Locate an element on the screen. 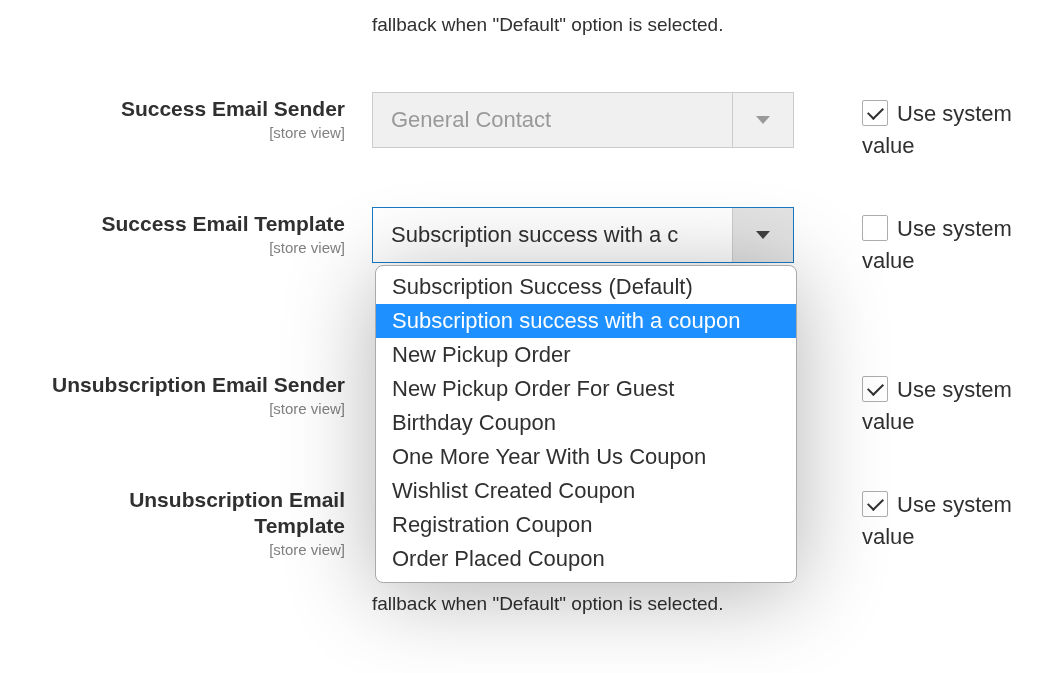  dropdown-option: Registration Coupon is located at coordinates (586, 525).